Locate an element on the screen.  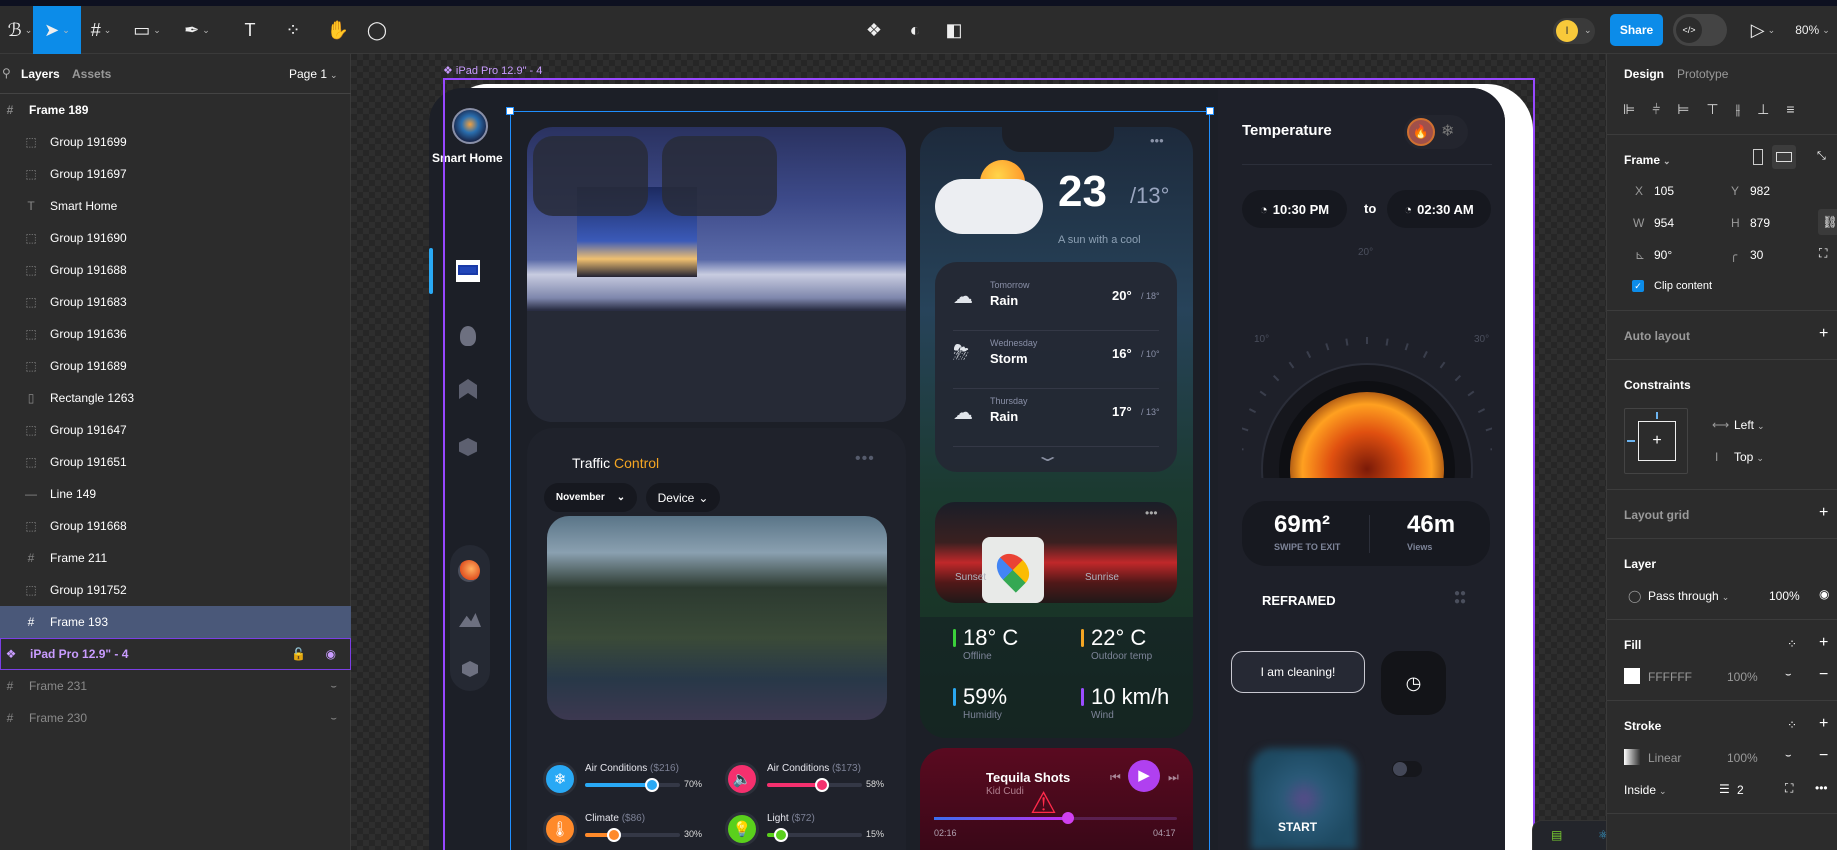
layer-row: ⬚ Group 191689 is located at coordinates (175, 366).